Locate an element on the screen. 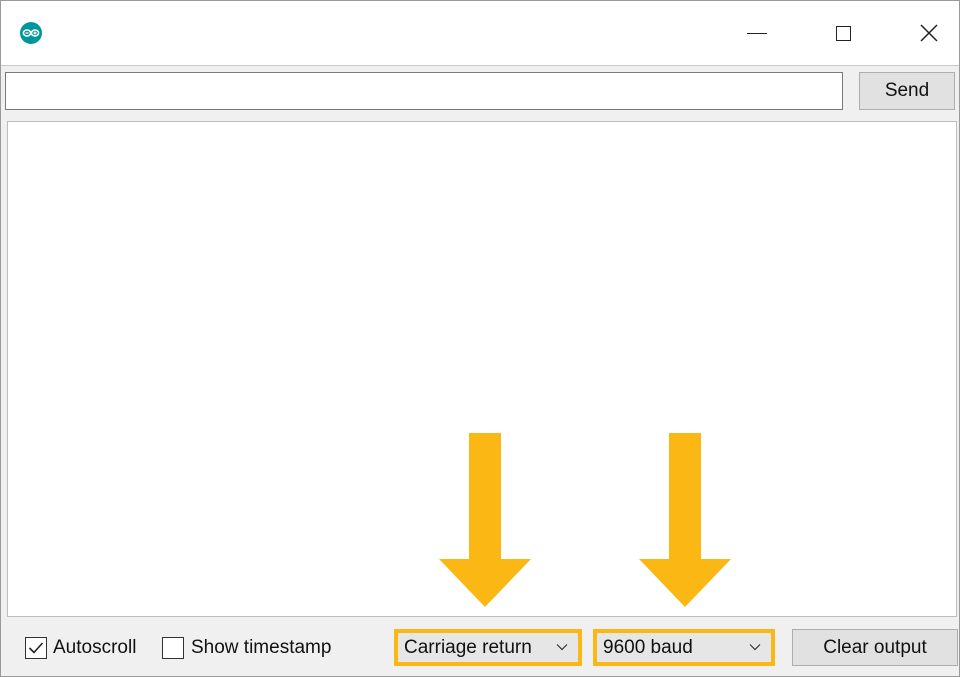  serial-input is located at coordinates (424, 91).